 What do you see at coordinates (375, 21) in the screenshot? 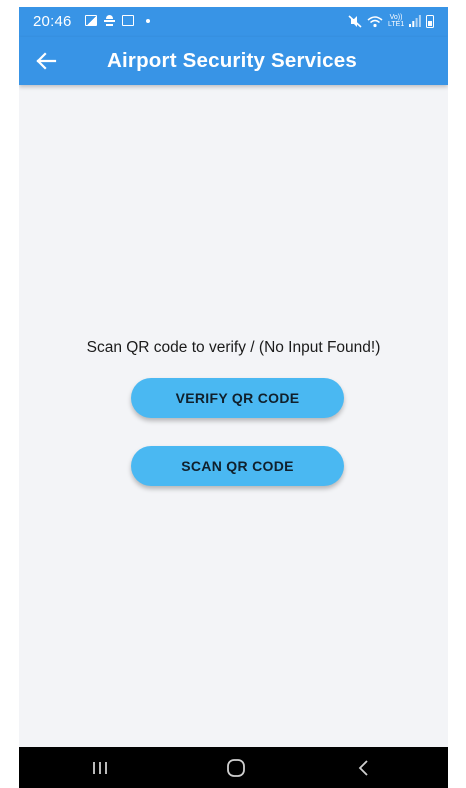
I see `wifi-icon` at bounding box center [375, 21].